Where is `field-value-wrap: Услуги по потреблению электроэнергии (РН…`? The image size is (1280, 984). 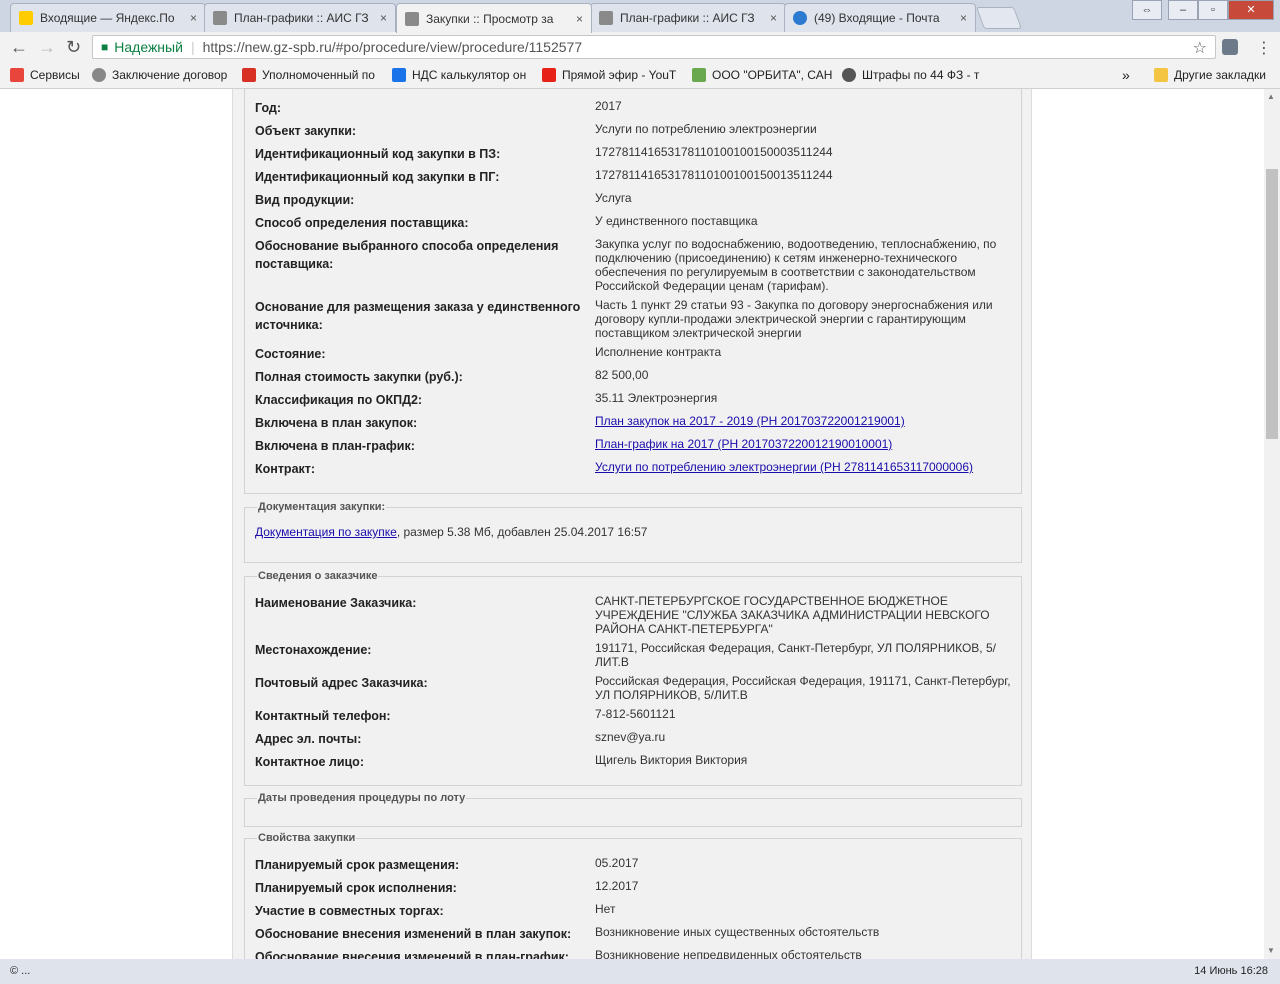 field-value-wrap: Услуги по потреблению электроэнергии (РН… is located at coordinates (804, 467).